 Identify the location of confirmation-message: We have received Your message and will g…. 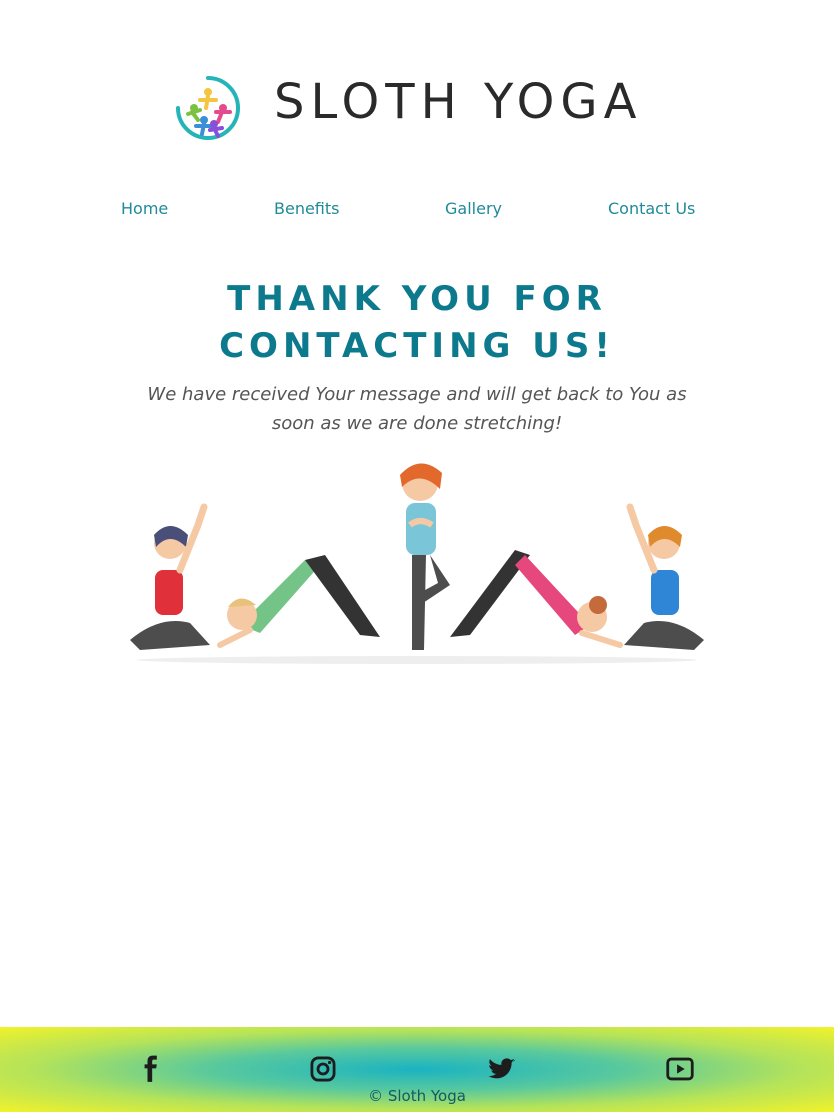
(417, 409).